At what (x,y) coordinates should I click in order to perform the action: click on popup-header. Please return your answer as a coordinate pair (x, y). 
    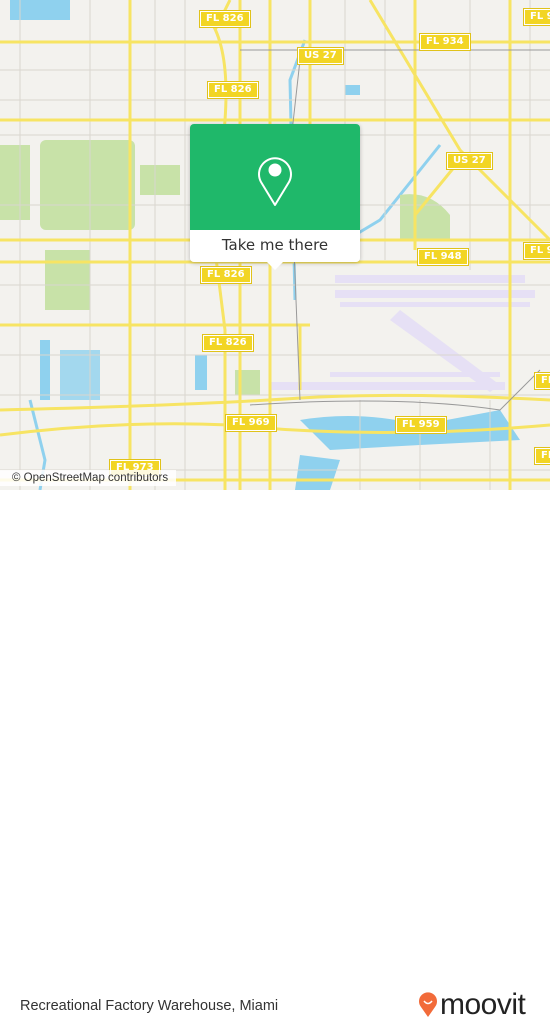
    Looking at the image, I should click on (275, 177).